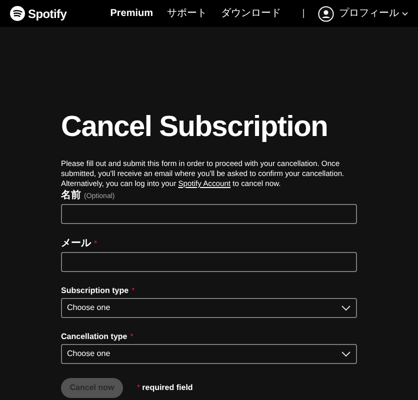 The height and width of the screenshot is (400, 418). What do you see at coordinates (195, 127) in the screenshot?
I see `page-title: Cancel Subscription` at bounding box center [195, 127].